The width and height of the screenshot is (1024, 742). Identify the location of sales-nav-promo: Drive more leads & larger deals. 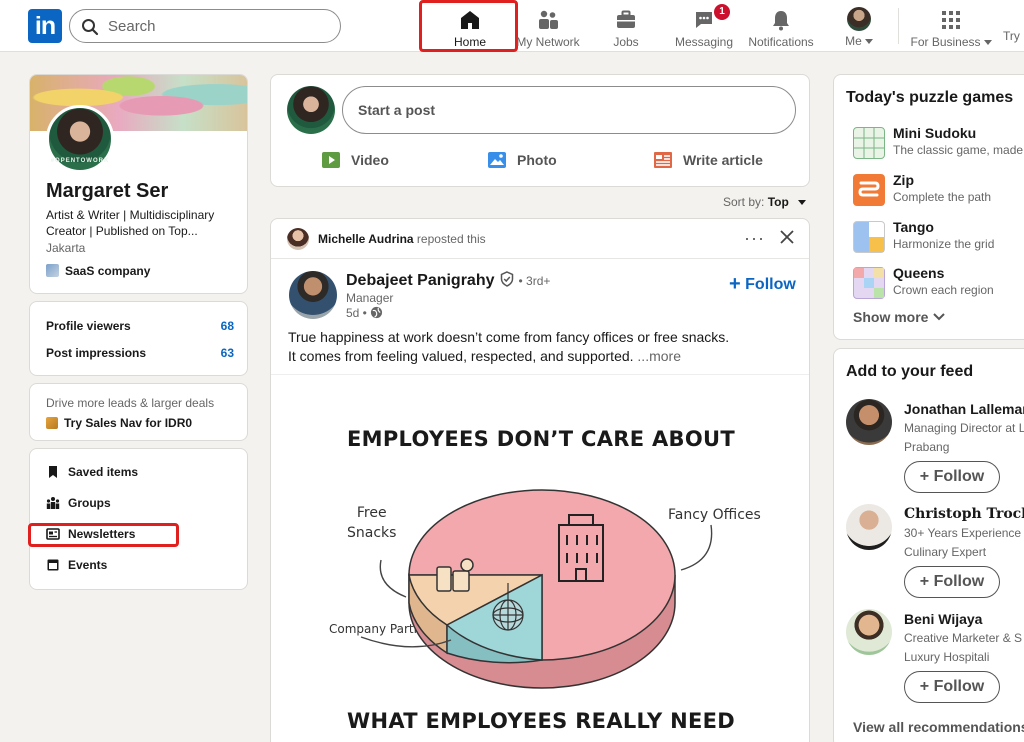
(130, 403).